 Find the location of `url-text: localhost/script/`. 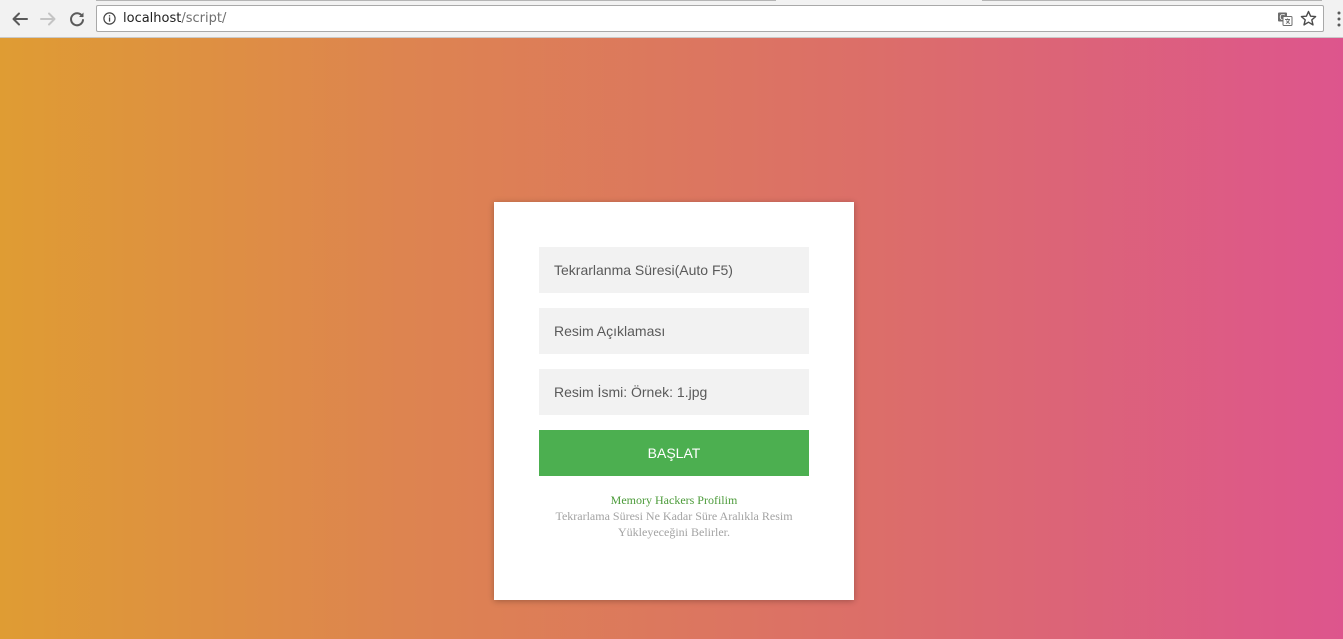

url-text: localhost/script/ is located at coordinates (174, 18).